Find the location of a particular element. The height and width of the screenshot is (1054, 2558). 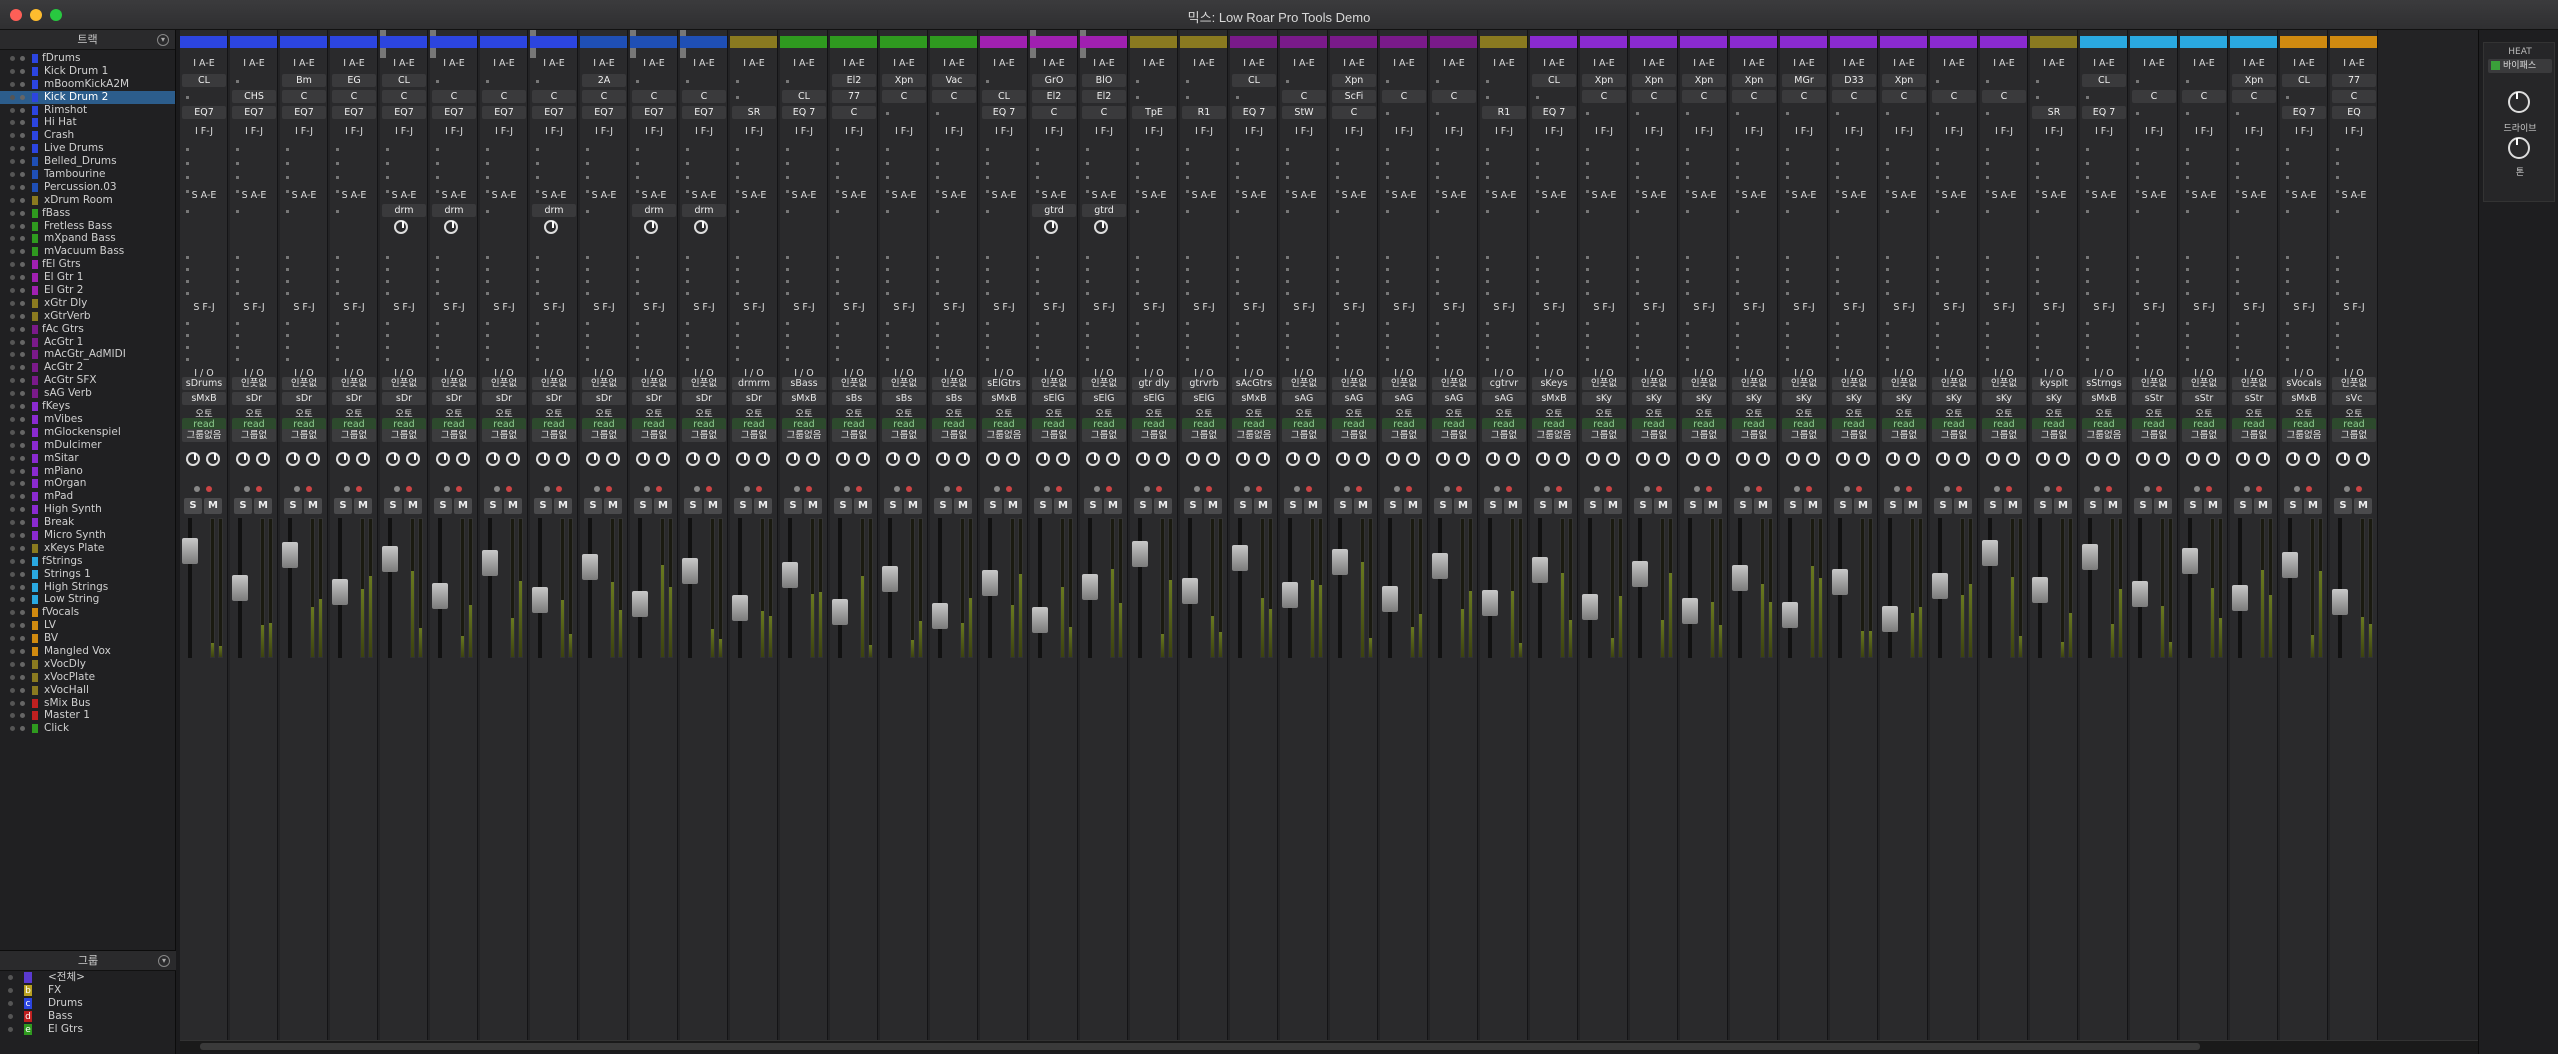

input-selector: sKy is located at coordinates (1854, 398).